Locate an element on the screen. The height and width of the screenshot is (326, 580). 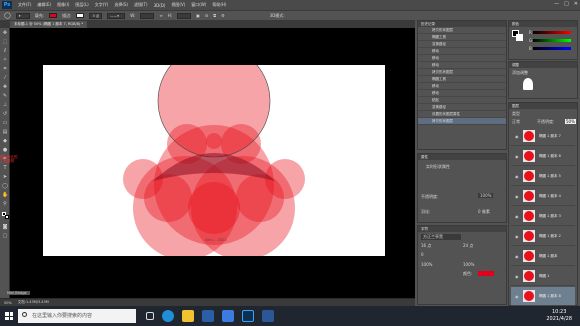
adjustments-panel-title: 调整 is located at coordinates (543, 65).